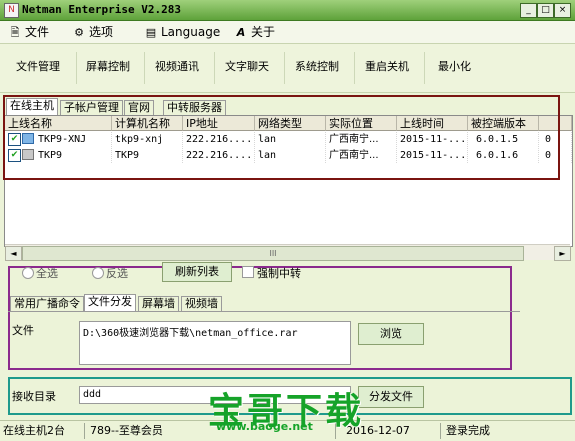 This screenshot has height=441, width=575. I want to click on restart-shutdown-button: 重启关机, so click(387, 67).